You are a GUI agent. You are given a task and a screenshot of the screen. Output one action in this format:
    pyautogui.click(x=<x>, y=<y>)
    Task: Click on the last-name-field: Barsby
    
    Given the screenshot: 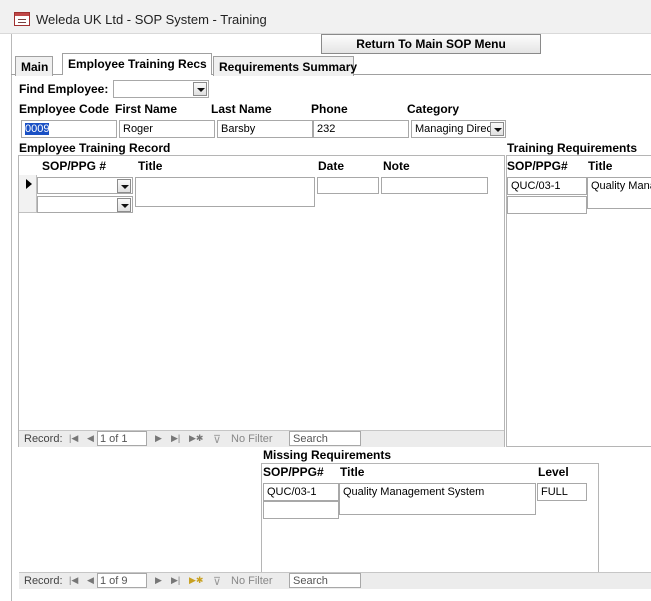 What is the action you would take?
    pyautogui.click(x=265, y=129)
    